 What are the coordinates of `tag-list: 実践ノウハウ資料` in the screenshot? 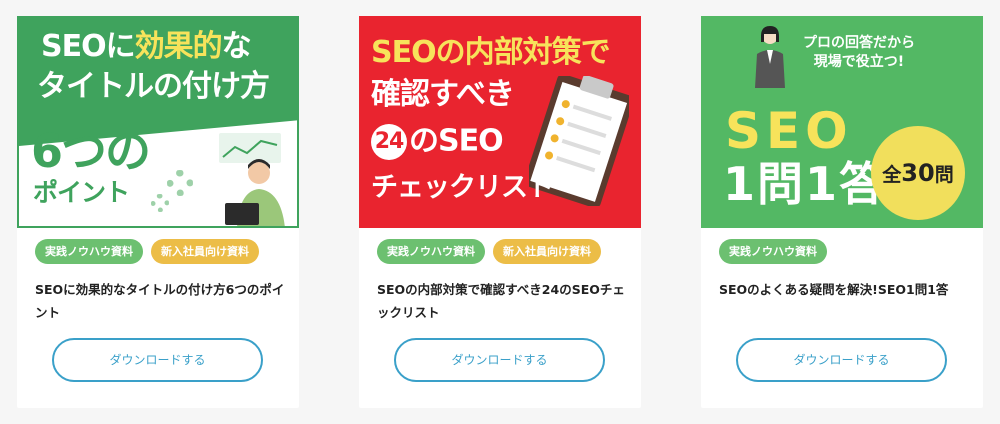 It's located at (773, 251).